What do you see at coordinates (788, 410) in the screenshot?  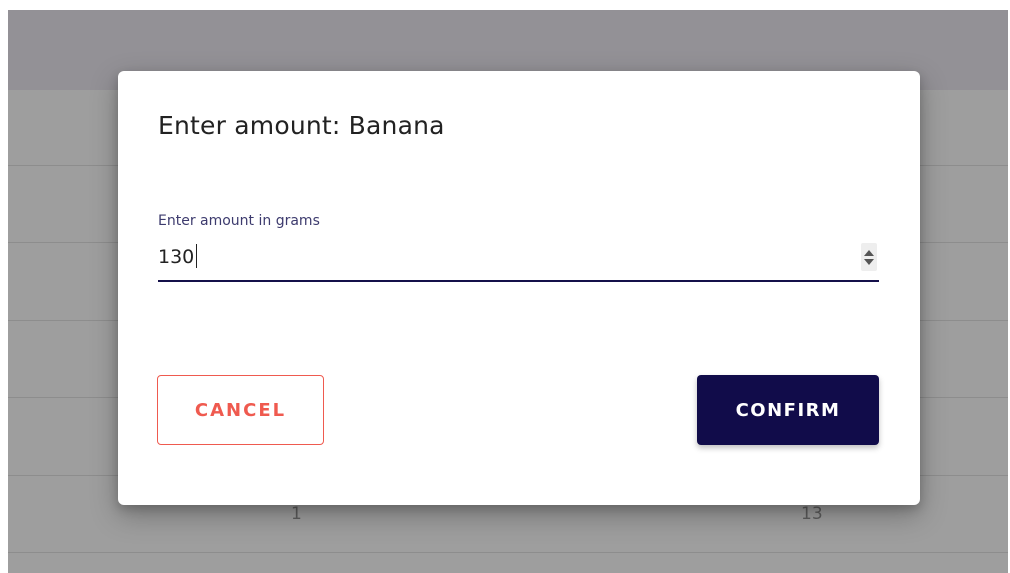 I see `confirm-button: CONFIRM` at bounding box center [788, 410].